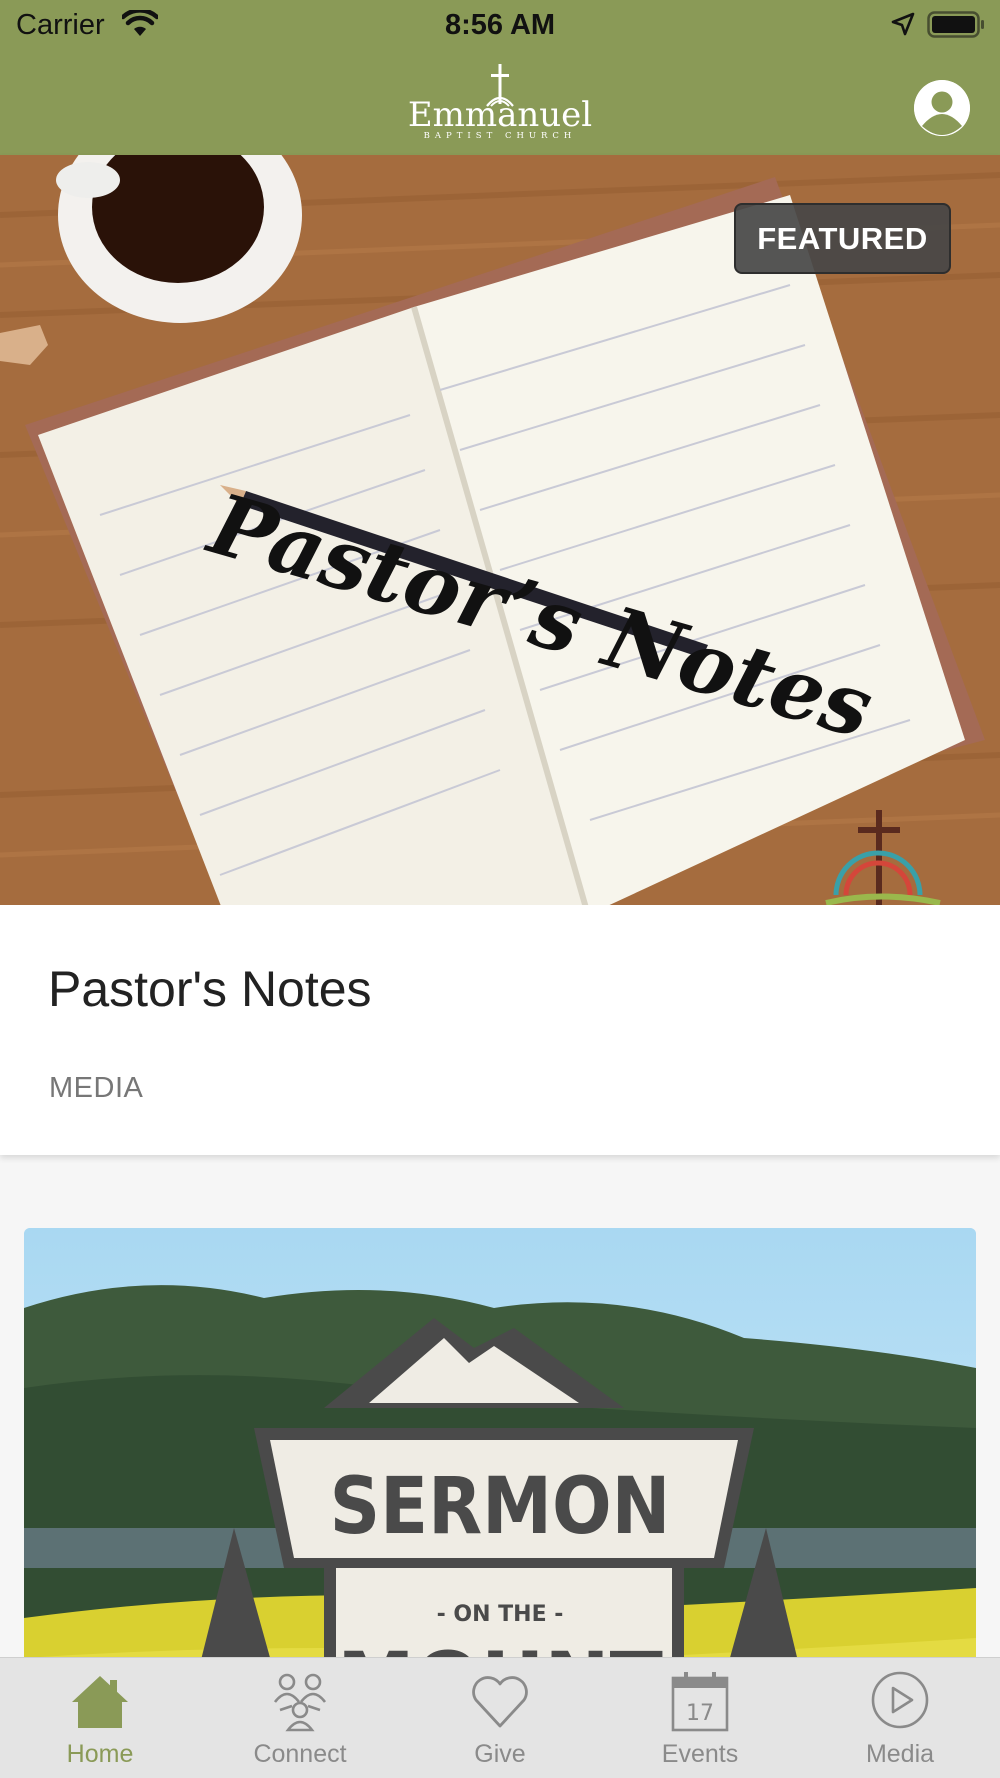 The height and width of the screenshot is (1778, 1000). I want to click on status-bar: Carrier 8:56 AM, so click(500, 26).